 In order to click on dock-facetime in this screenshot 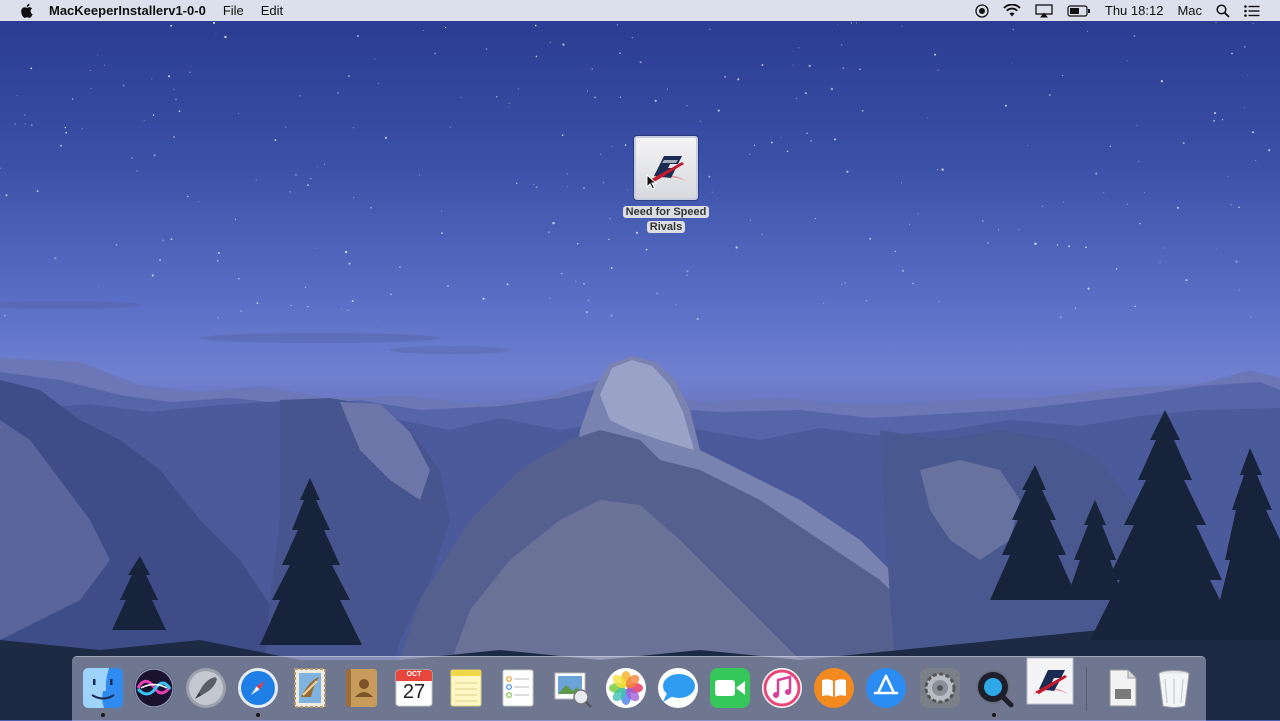, I will do `click(730, 688)`.